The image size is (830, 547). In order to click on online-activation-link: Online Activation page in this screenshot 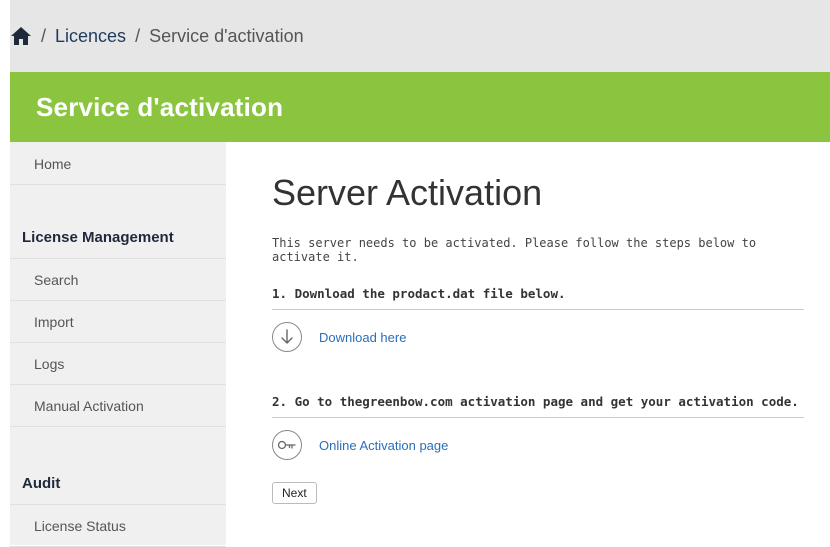, I will do `click(383, 445)`.